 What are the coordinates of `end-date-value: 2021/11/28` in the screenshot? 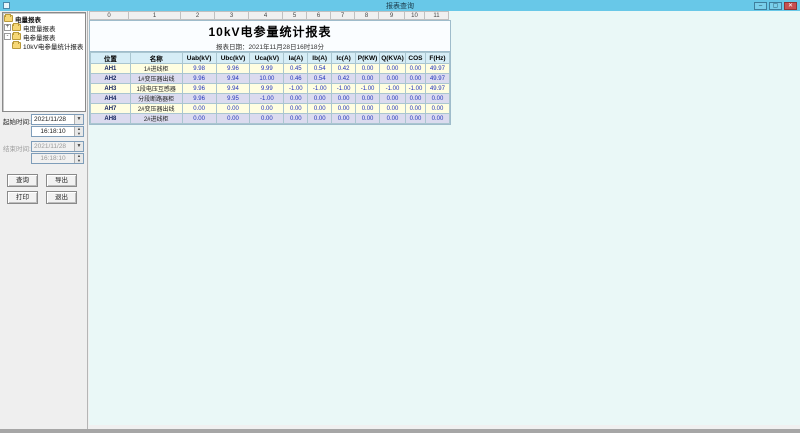 It's located at (50, 146).